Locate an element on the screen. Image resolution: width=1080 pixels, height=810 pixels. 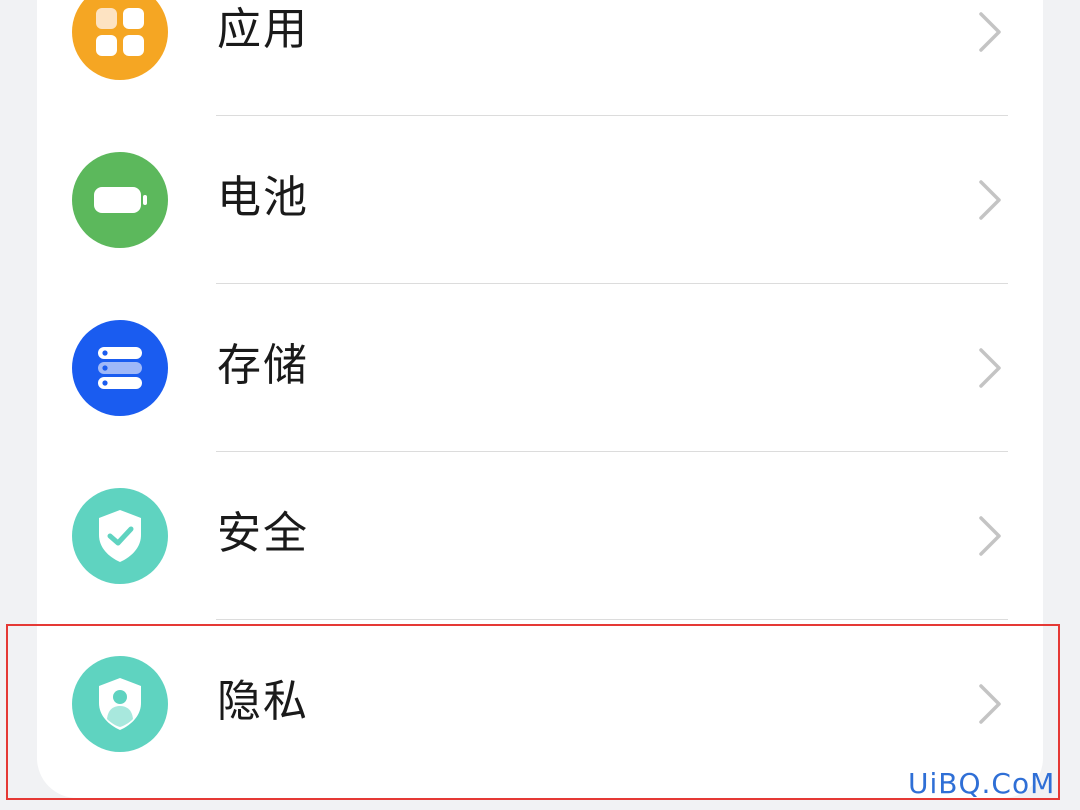
settings-item-apps: 应用 is located at coordinates (540, 58).